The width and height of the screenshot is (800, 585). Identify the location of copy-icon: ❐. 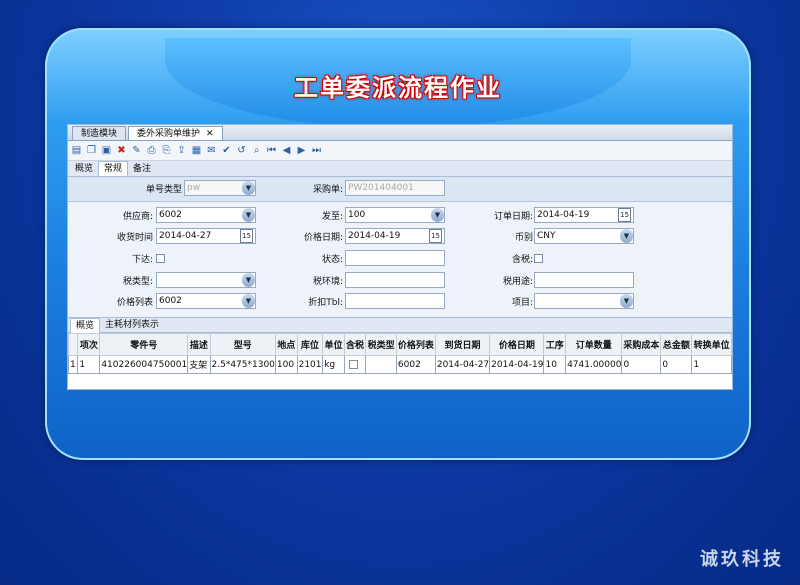
(91, 150).